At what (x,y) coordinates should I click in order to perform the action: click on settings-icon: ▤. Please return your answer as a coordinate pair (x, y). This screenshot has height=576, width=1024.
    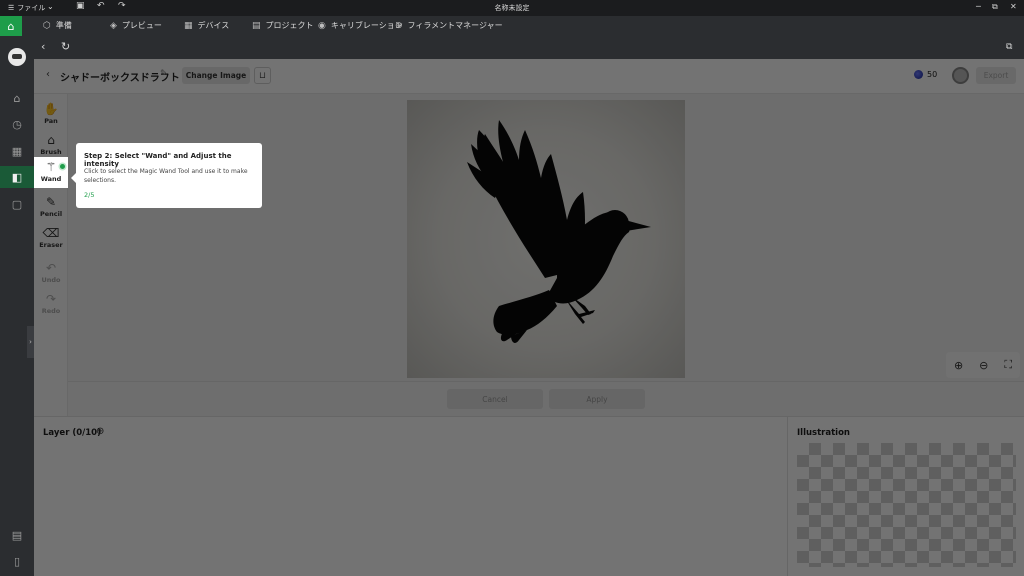
    Looking at the image, I should click on (17, 535).